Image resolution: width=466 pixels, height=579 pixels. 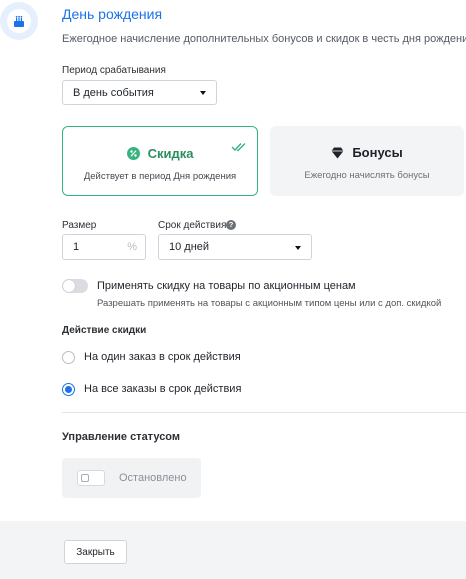 I want to click on divider, so click(x=264, y=412).